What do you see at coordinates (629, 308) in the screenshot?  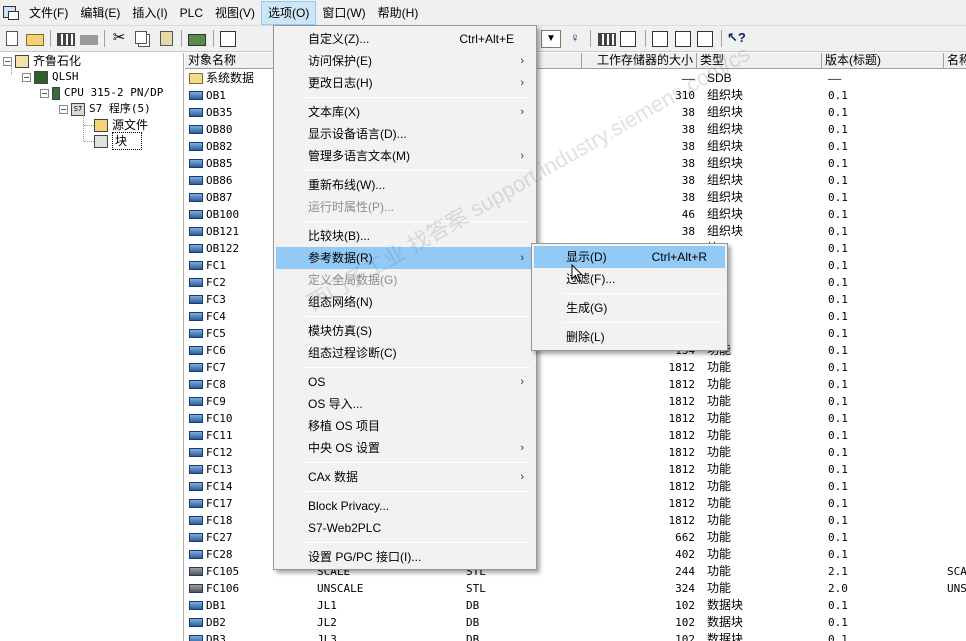 I see `submenu-item-generate: 生成(G)` at bounding box center [629, 308].